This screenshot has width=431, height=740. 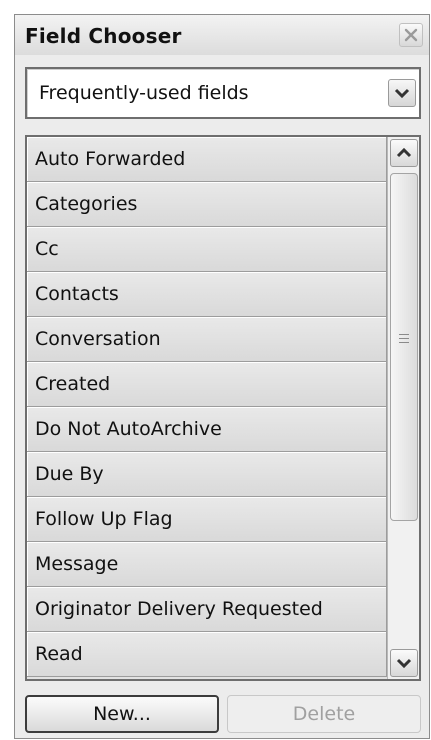 I want to click on field-list-item: Do Not AutoArchive, so click(x=207, y=429).